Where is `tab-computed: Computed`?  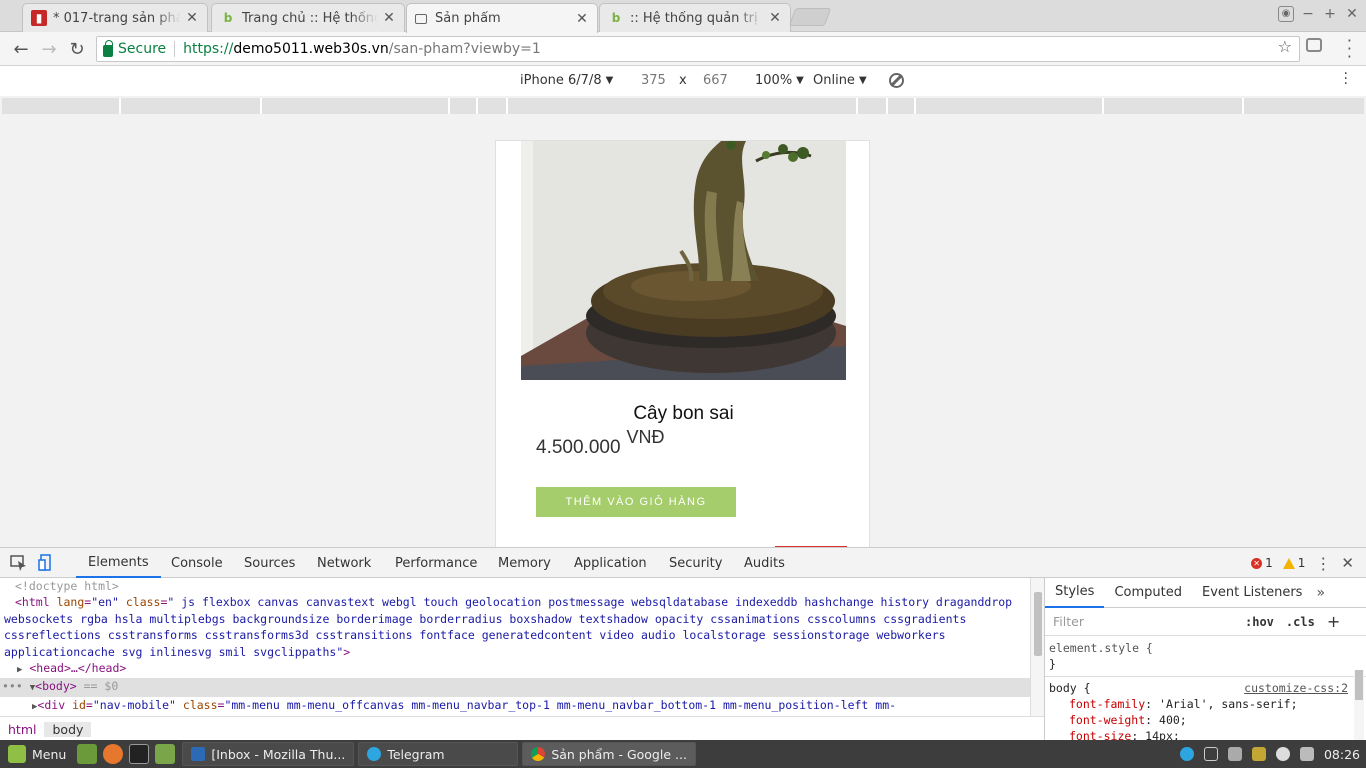
tab-computed: Computed is located at coordinates (1148, 593).